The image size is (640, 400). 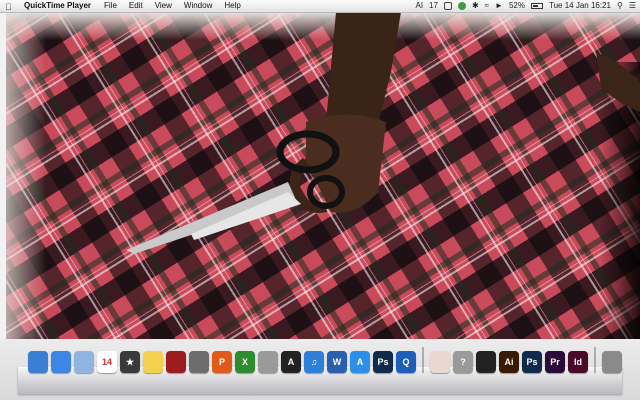 What do you see at coordinates (176, 362) in the screenshot?
I see `photo-booth-icon` at bounding box center [176, 362].